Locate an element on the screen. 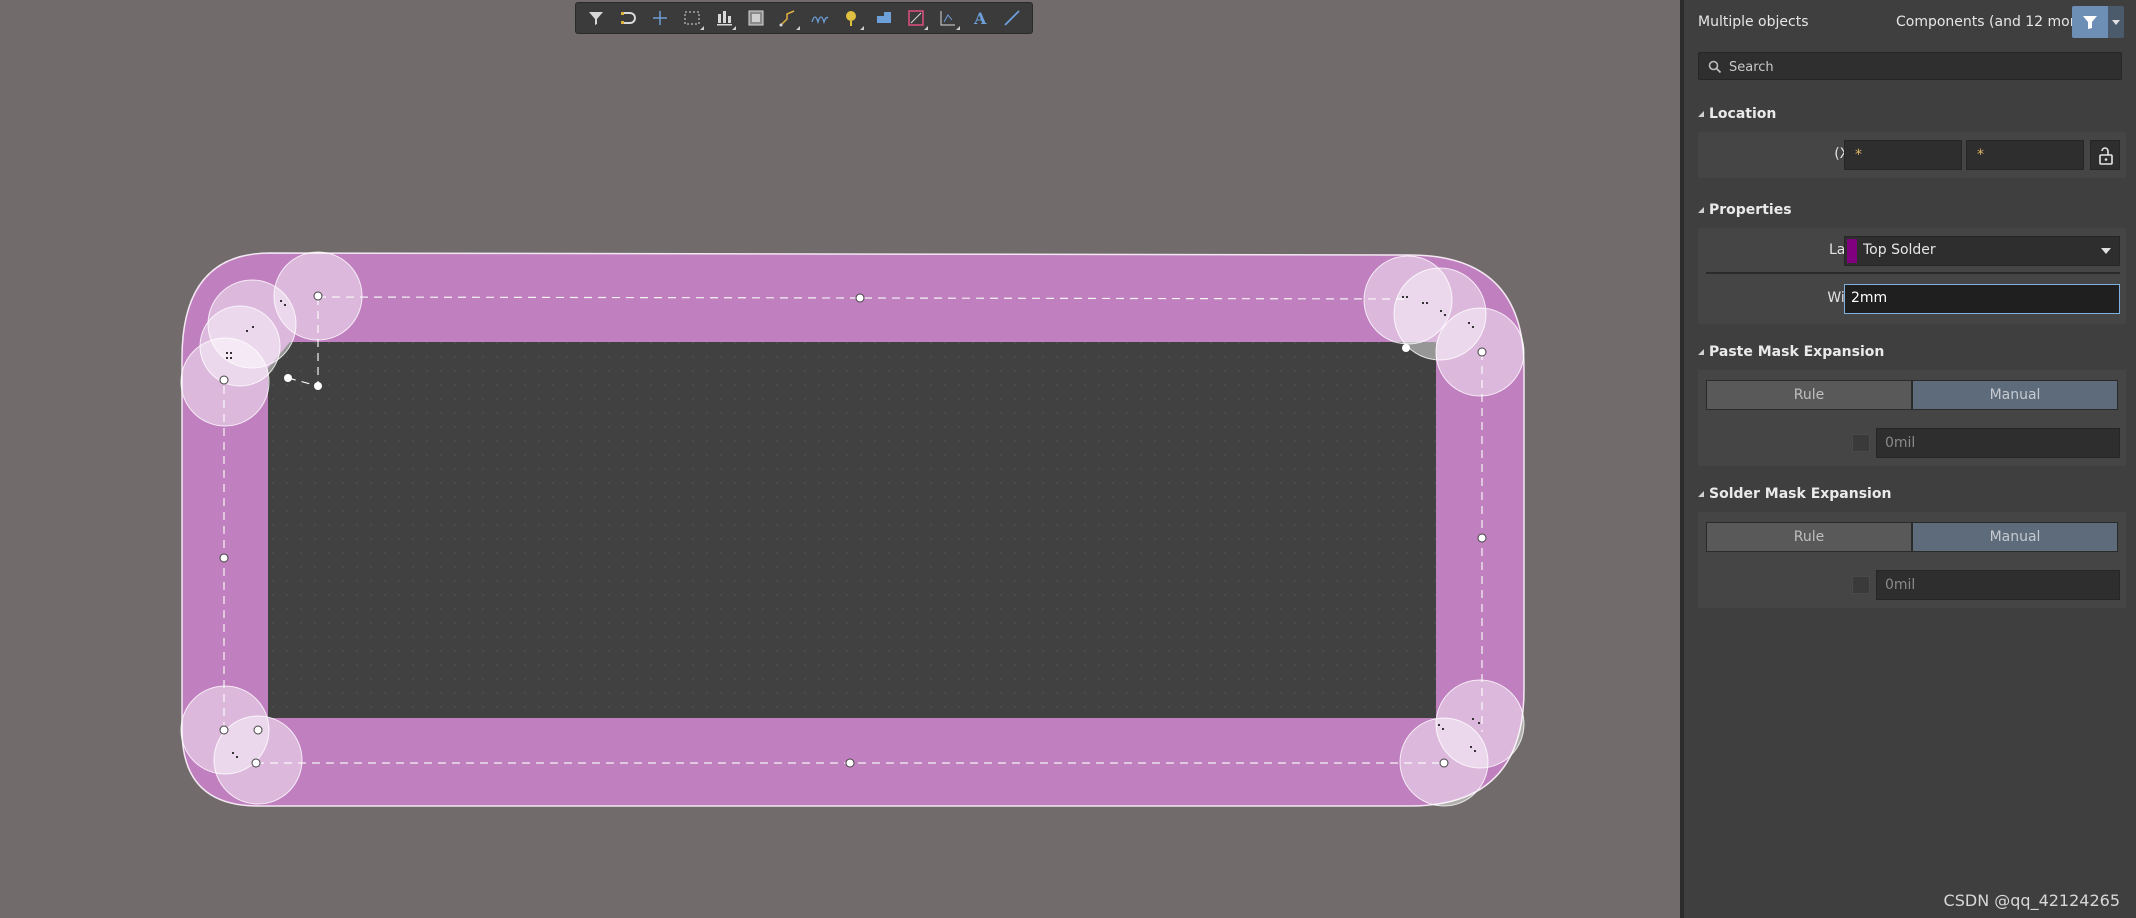  route-tool-button is located at coordinates (788, 18).